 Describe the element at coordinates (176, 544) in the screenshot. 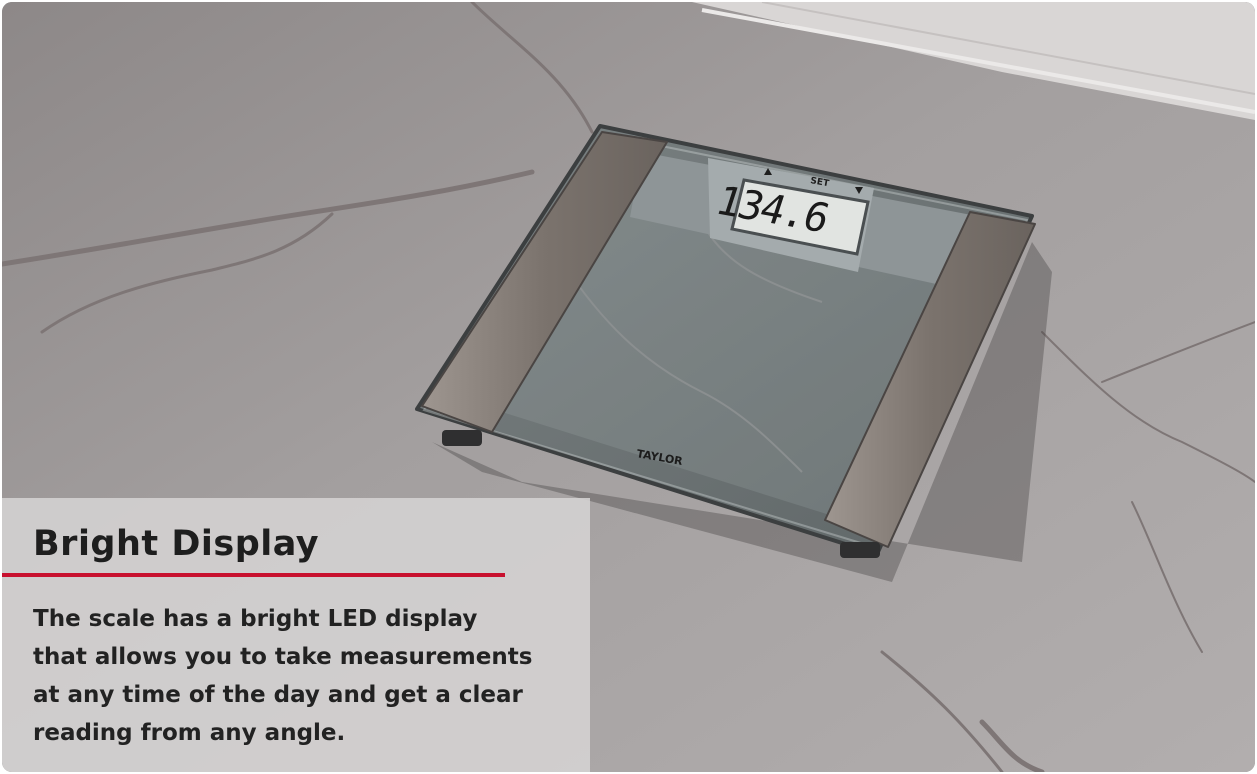

I see `caption-title: Bright Display` at that location.